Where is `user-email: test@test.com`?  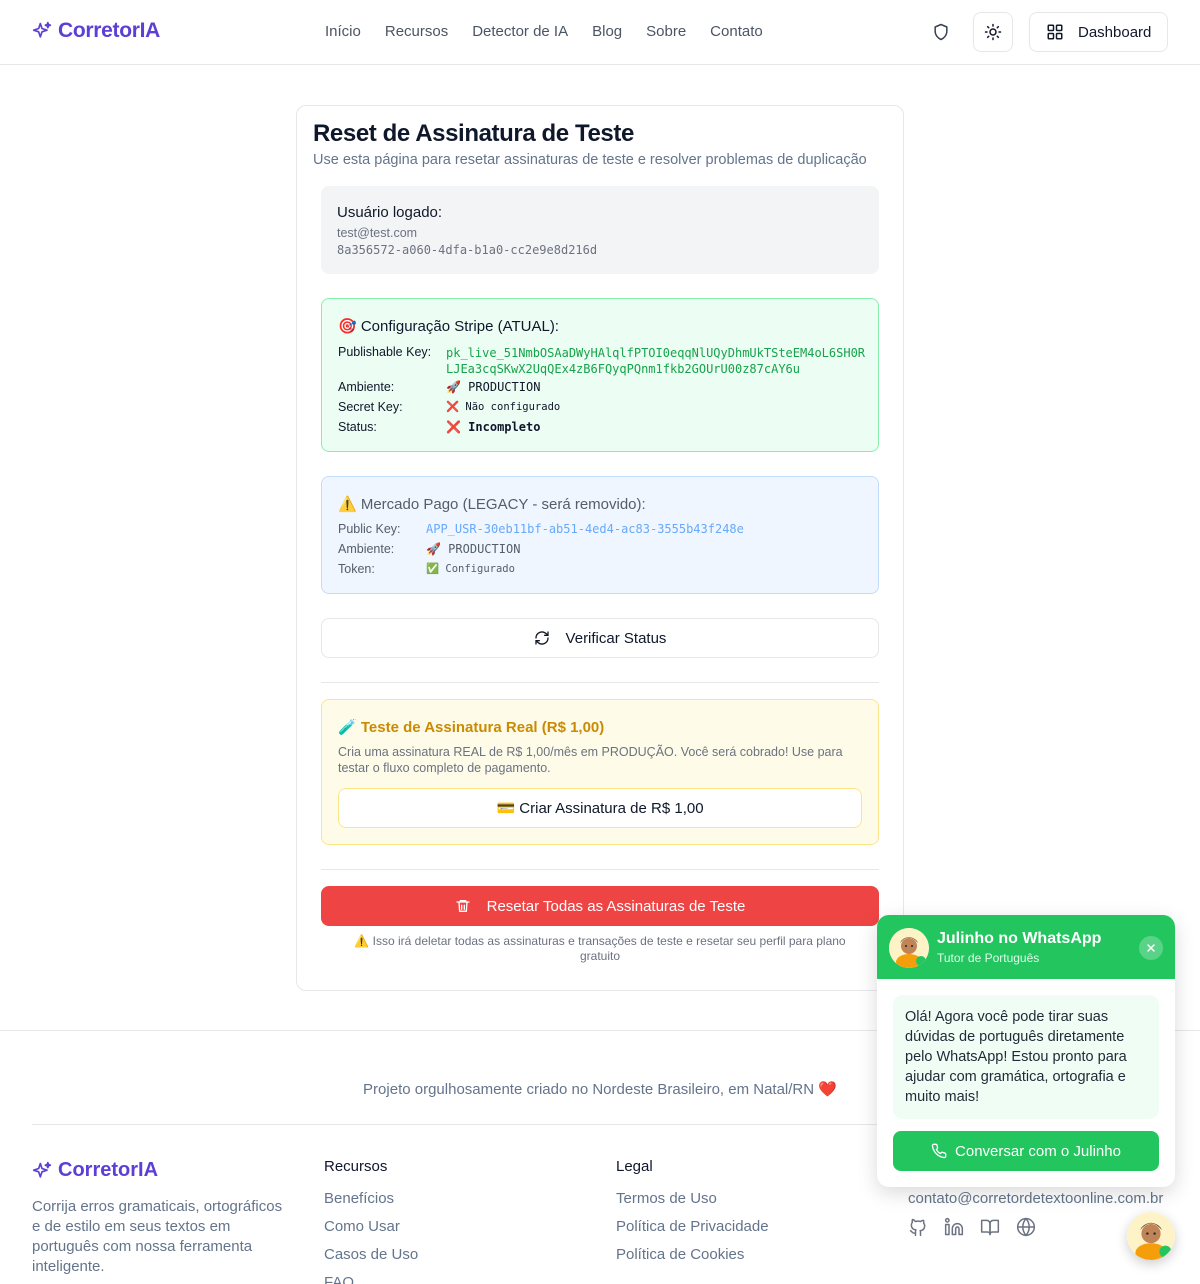 user-email: test@test.com is located at coordinates (377, 233).